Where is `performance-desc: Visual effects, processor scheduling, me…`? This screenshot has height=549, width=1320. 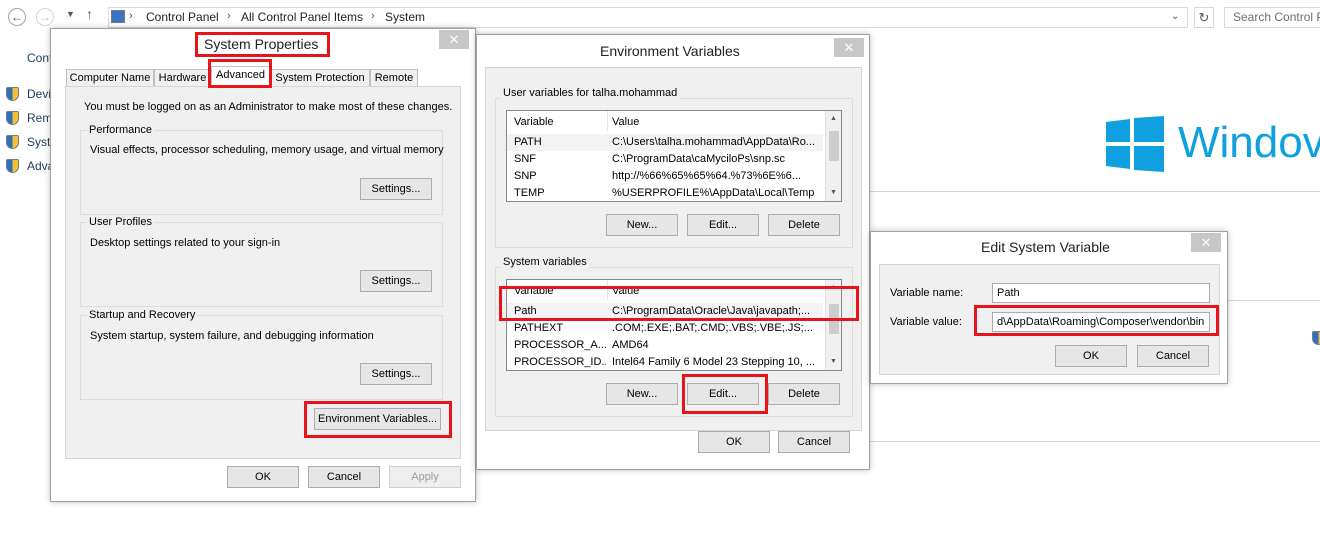
performance-desc: Visual effects, processor scheduling, me… is located at coordinates (267, 150).